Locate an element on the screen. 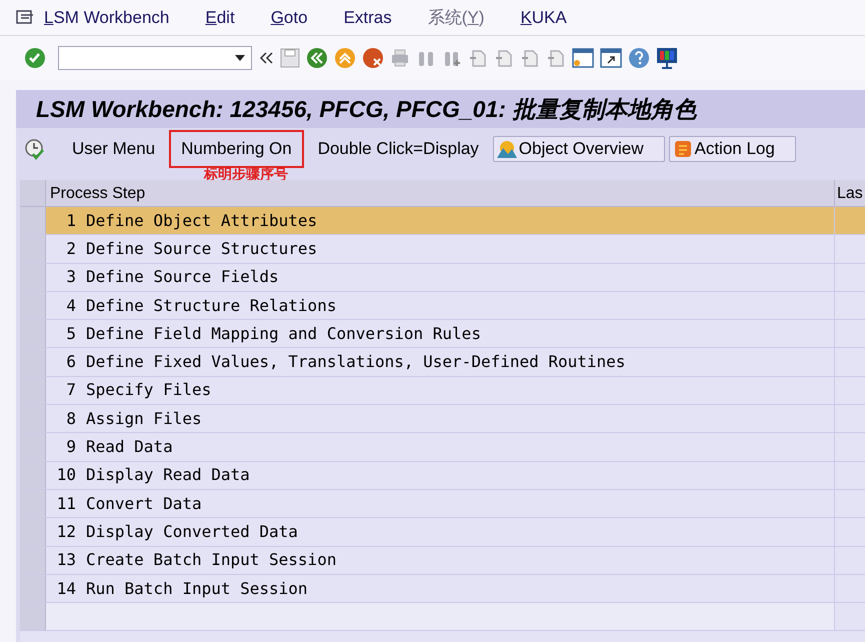 The width and height of the screenshot is (865, 642). monitor-icon is located at coordinates (667, 58).